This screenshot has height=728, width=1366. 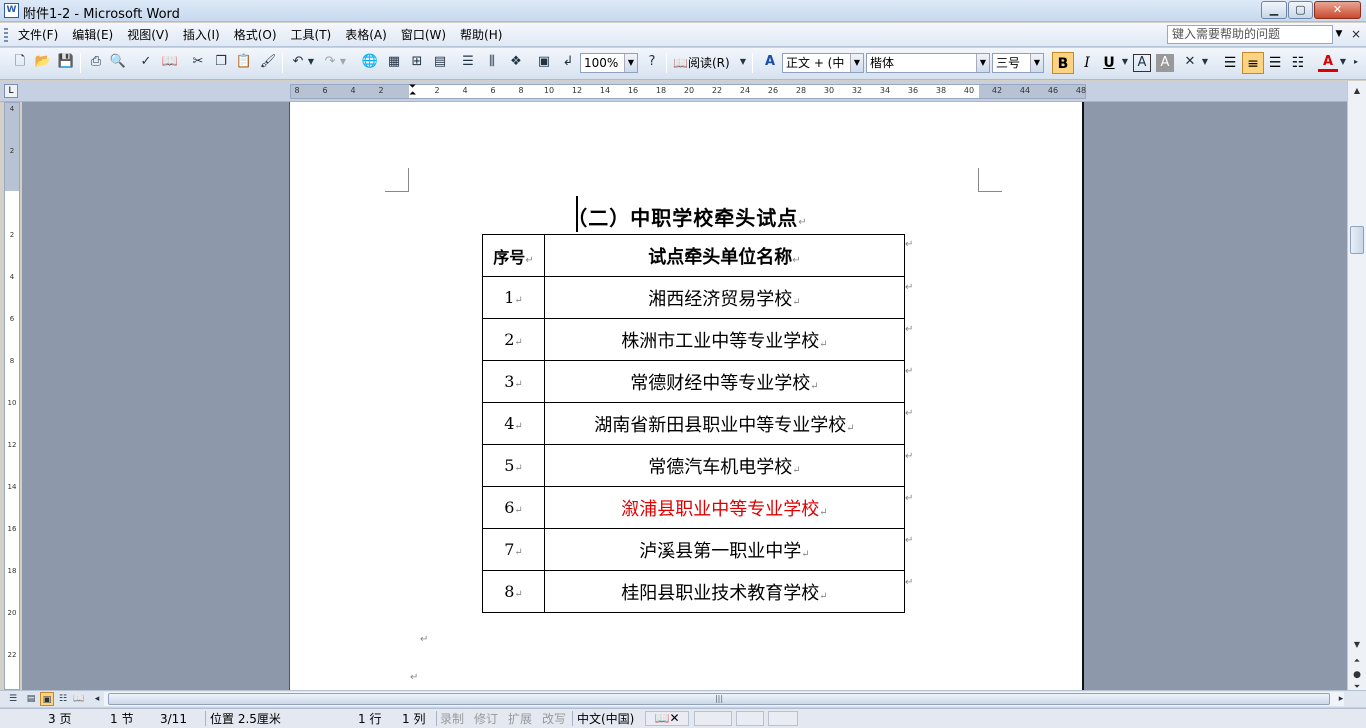 I want to click on header-school-name: 试点牵头单位名称↵, so click(x=724, y=255).